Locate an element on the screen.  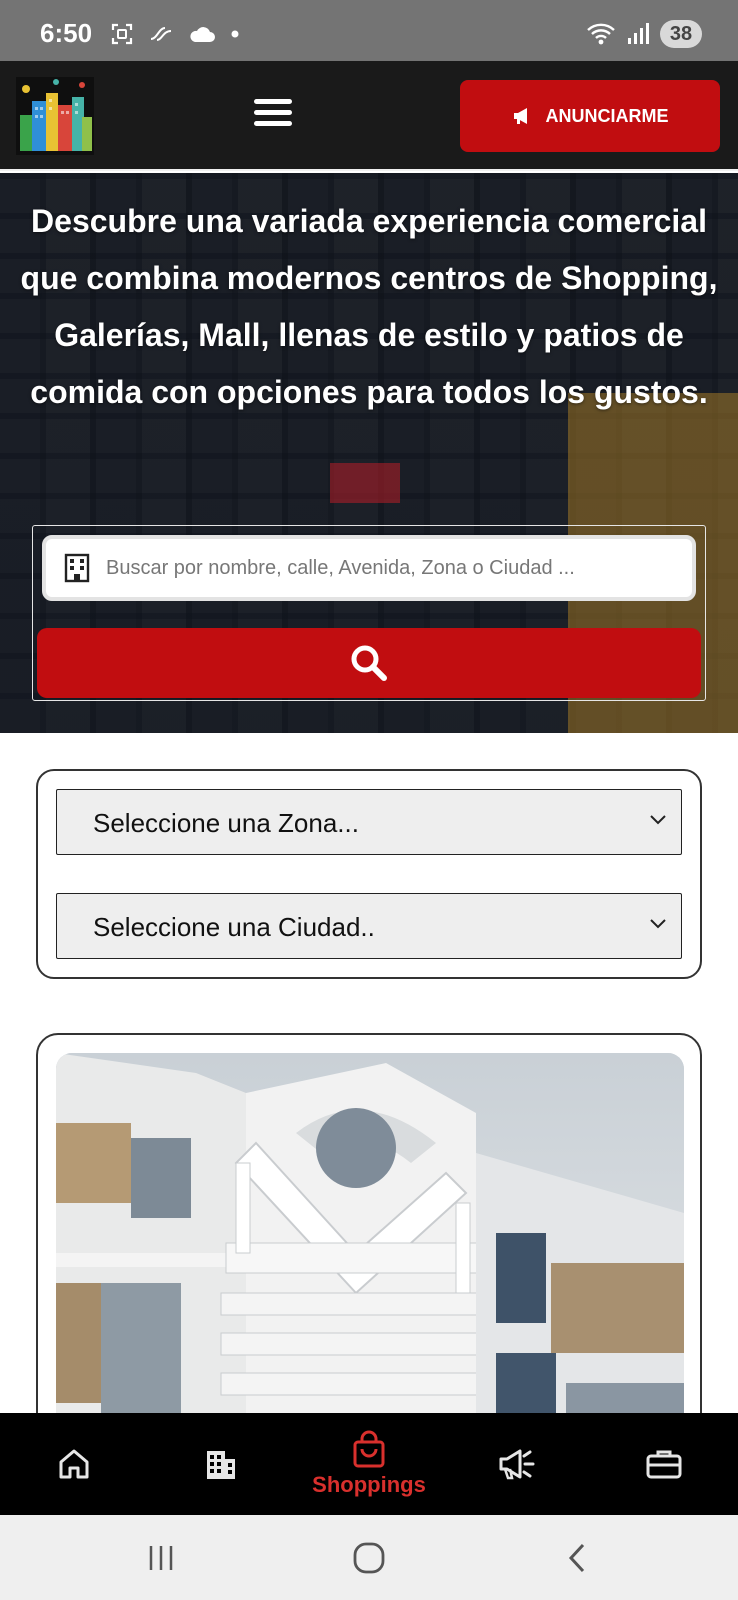
battery-indicator: 38 is located at coordinates (681, 34).